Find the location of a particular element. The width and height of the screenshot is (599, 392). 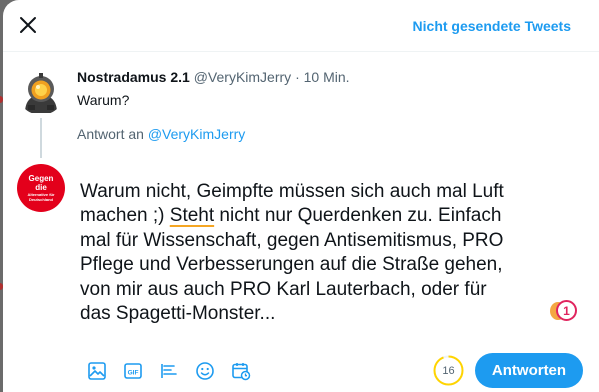

image-icon is located at coordinates (97, 371).